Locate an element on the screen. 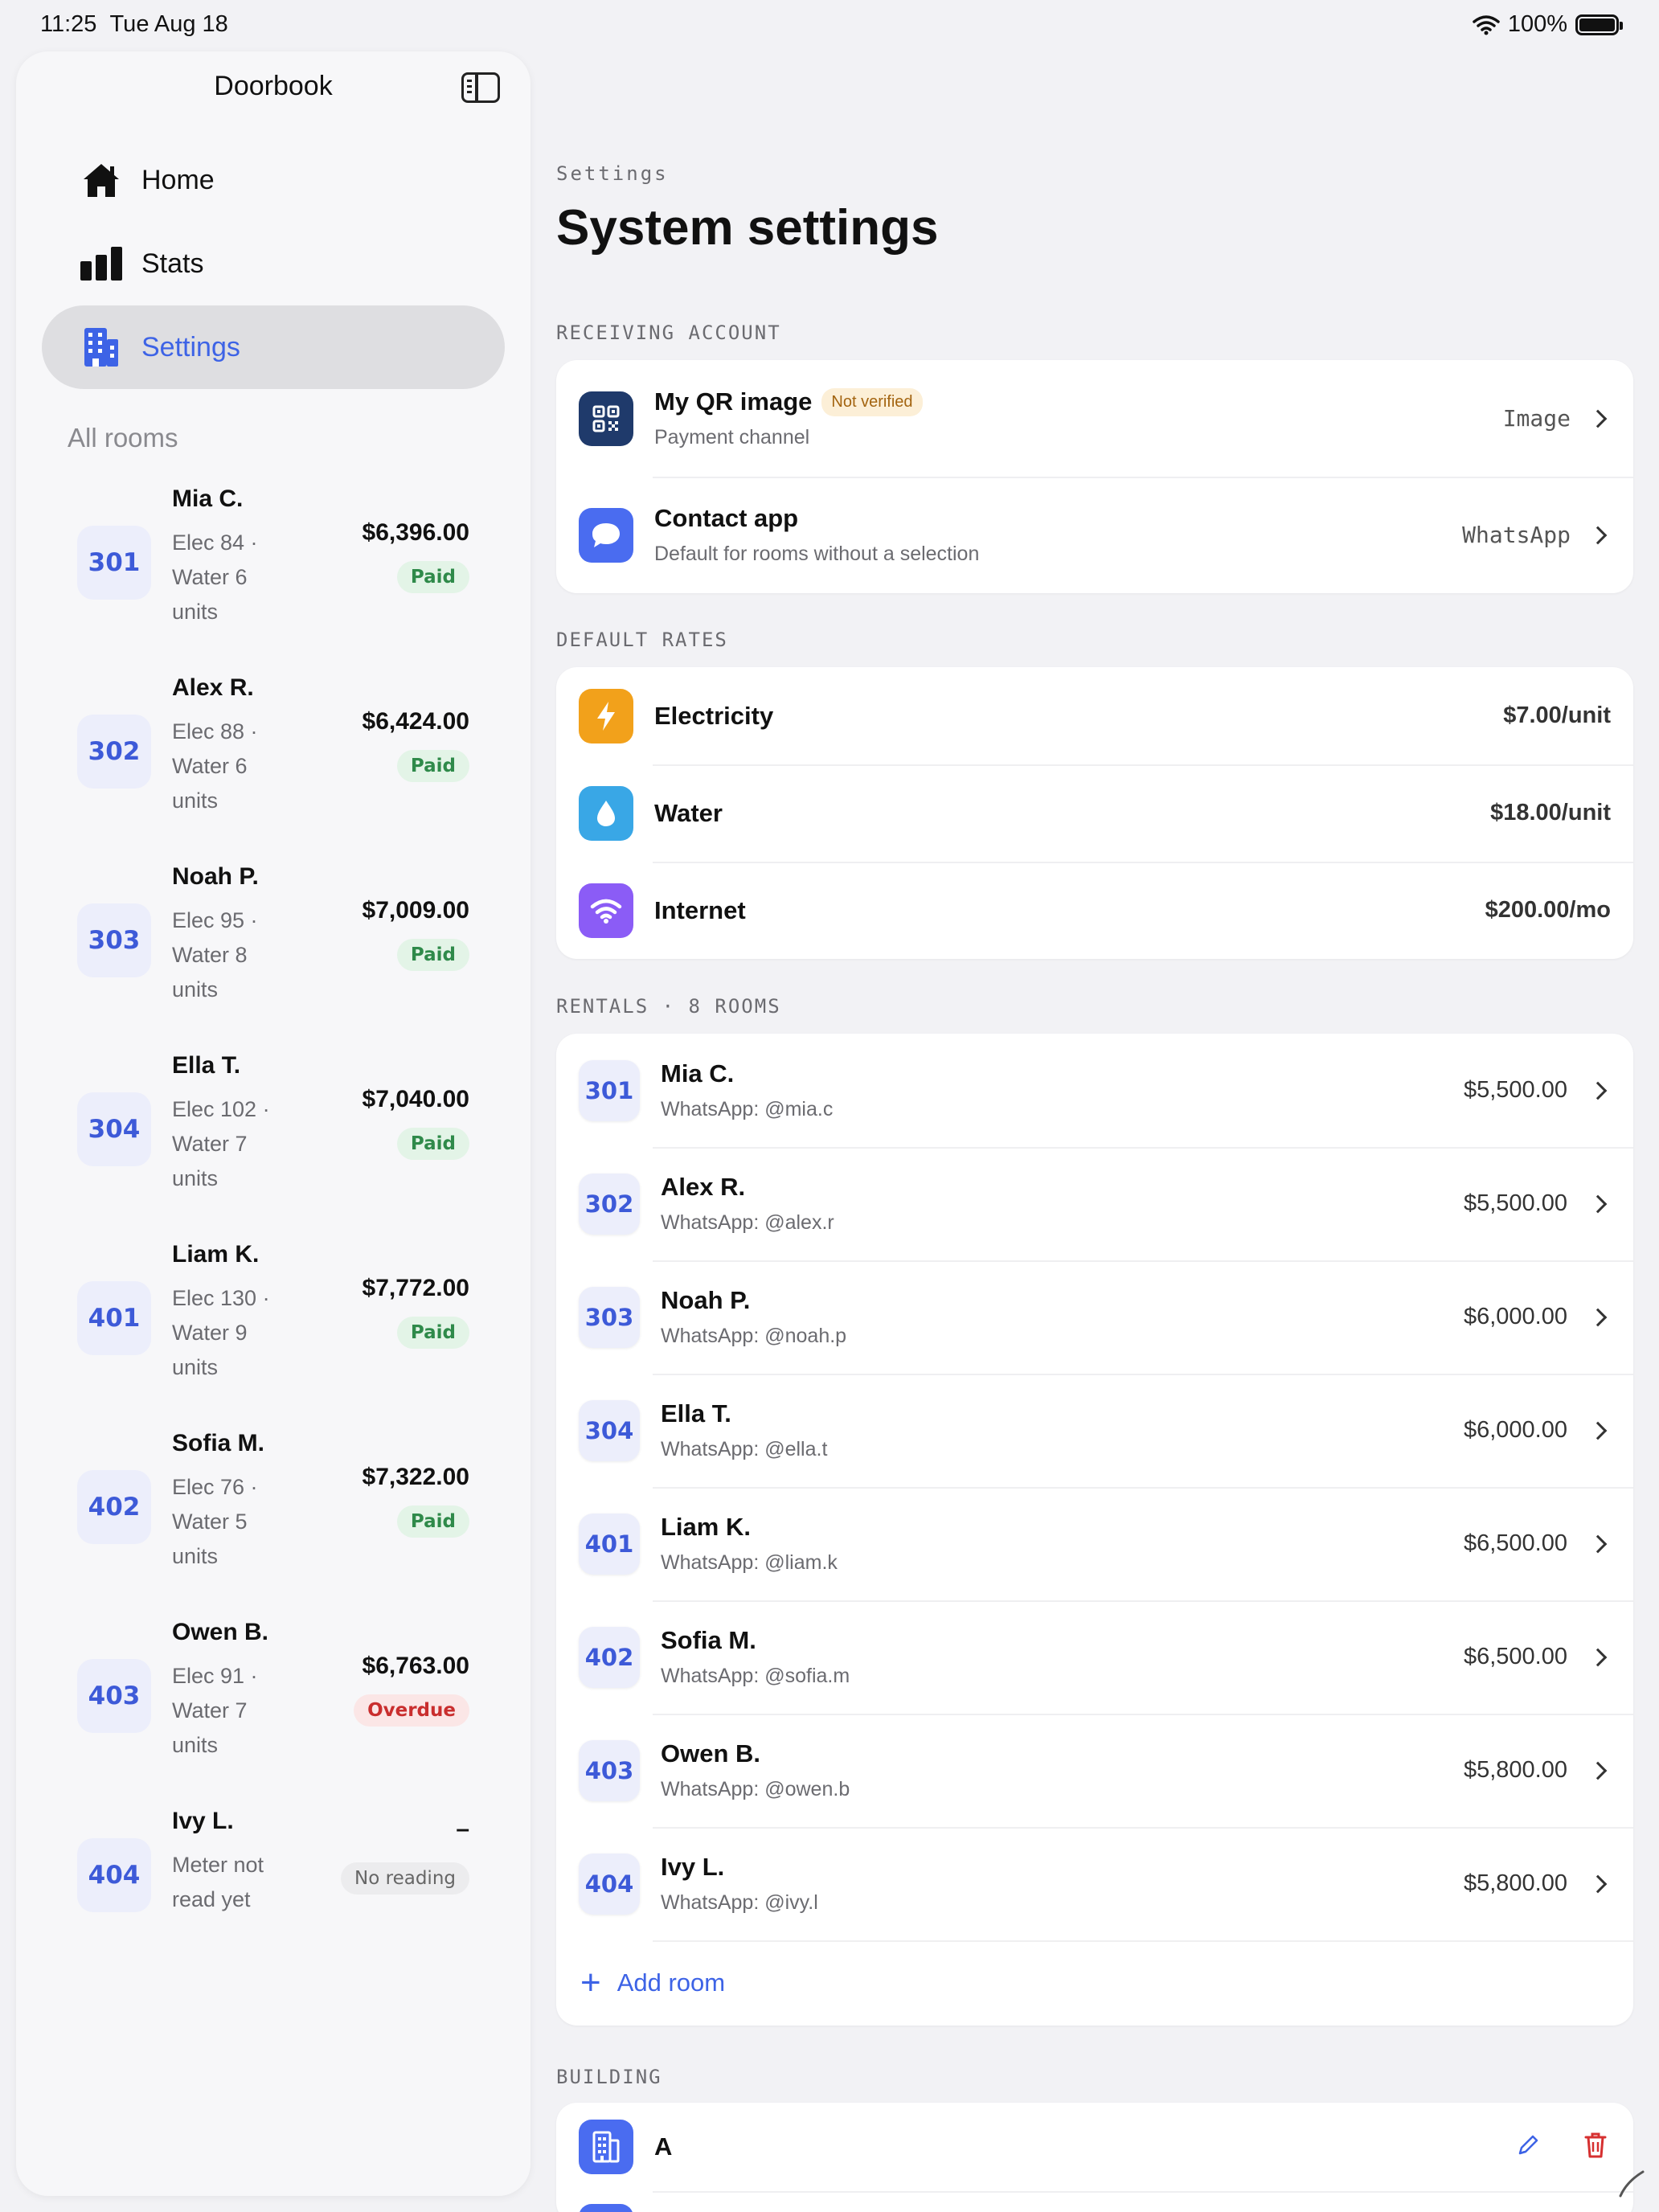  rate-row-internet: Internet $200.00/mo is located at coordinates (1094, 910).